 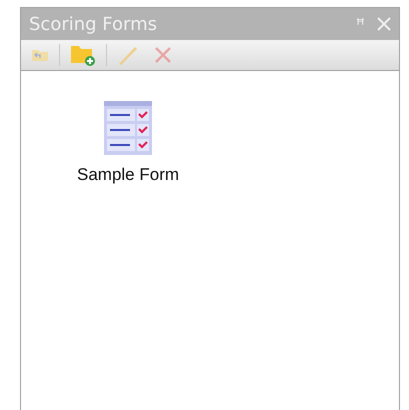 I want to click on close-icon, so click(x=384, y=24).